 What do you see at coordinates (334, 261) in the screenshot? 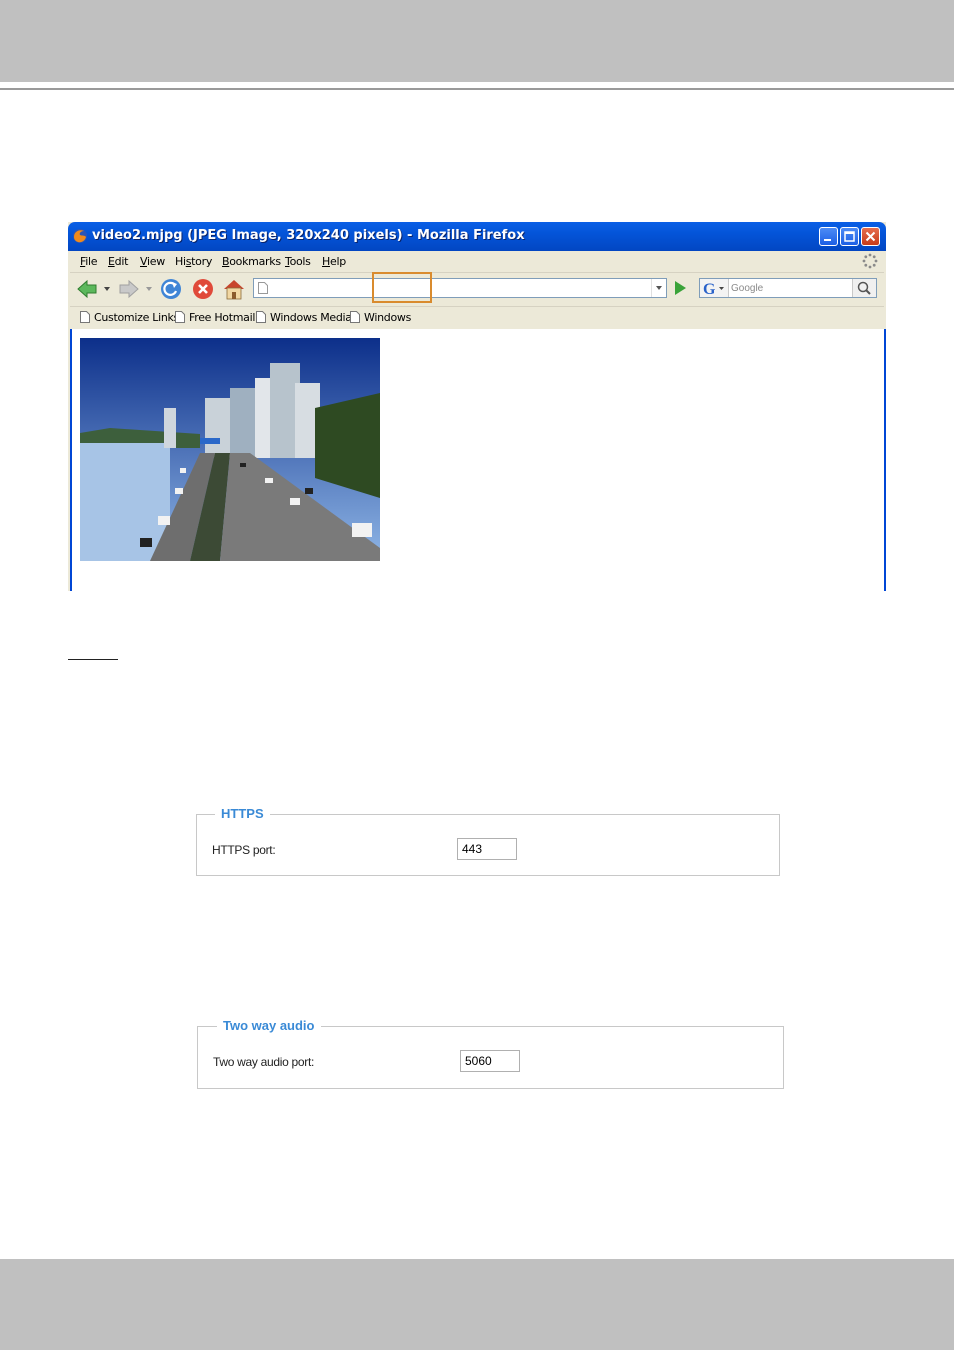
I see `menu-help: Help` at bounding box center [334, 261].